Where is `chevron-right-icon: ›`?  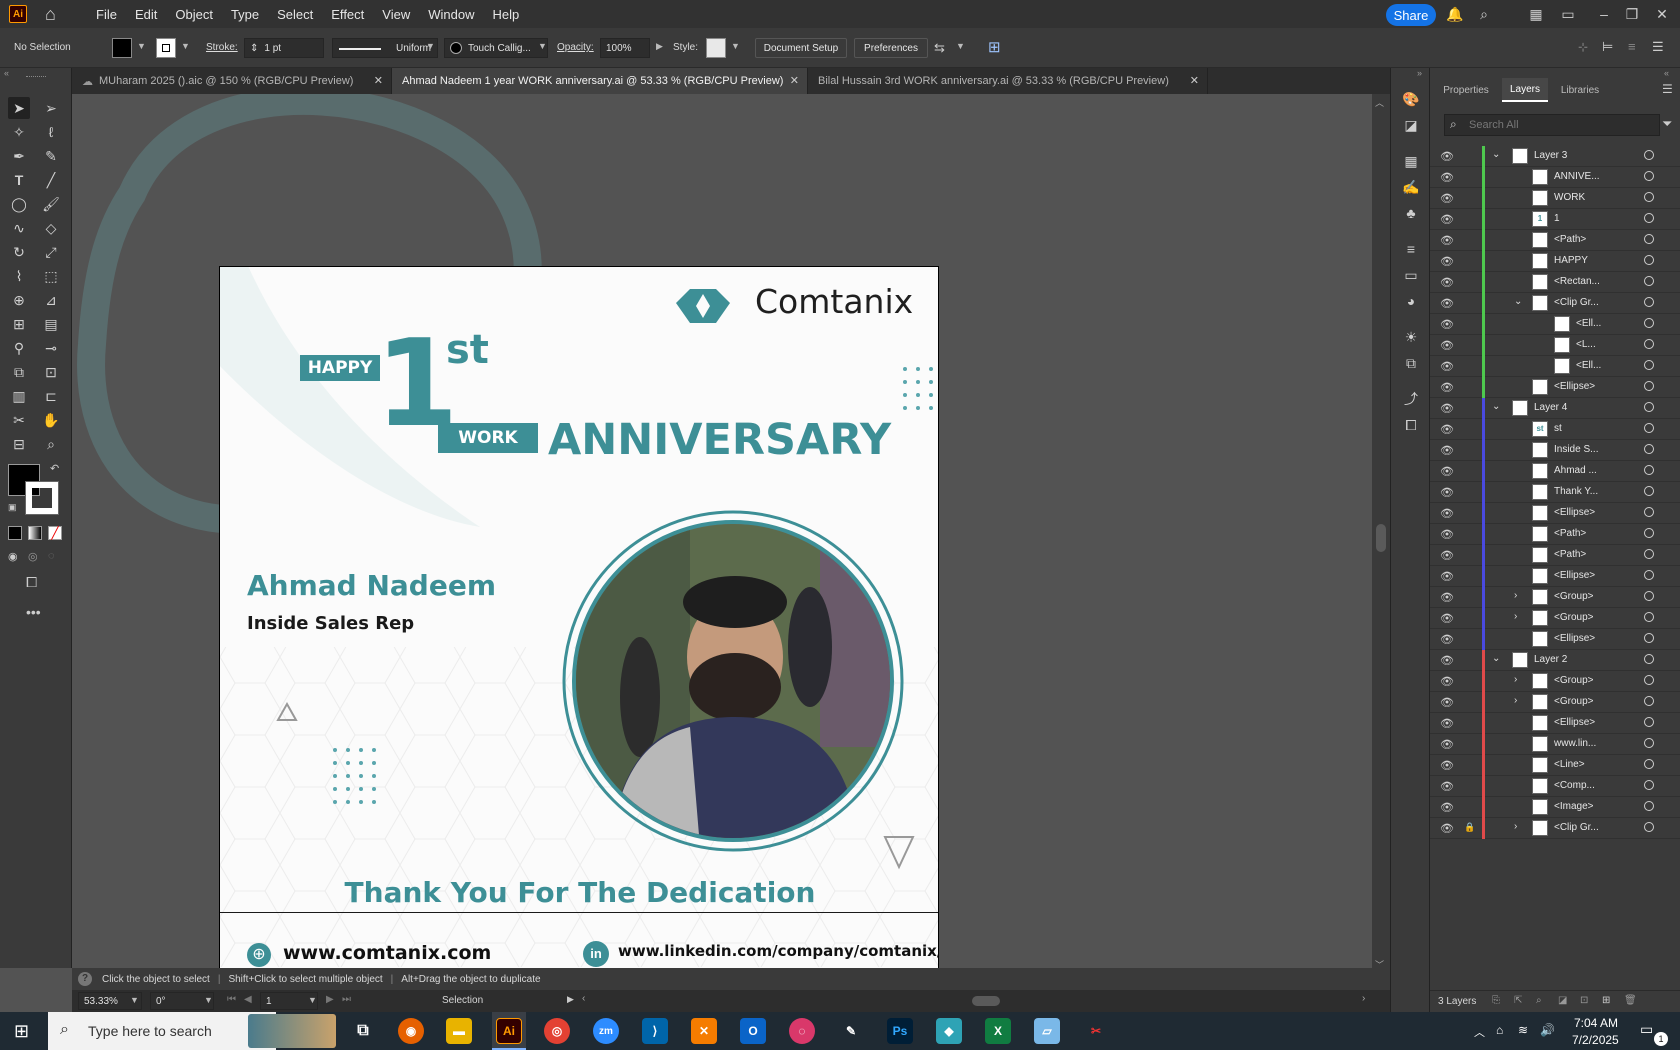
chevron-right-icon: › is located at coordinates (1515, 700).